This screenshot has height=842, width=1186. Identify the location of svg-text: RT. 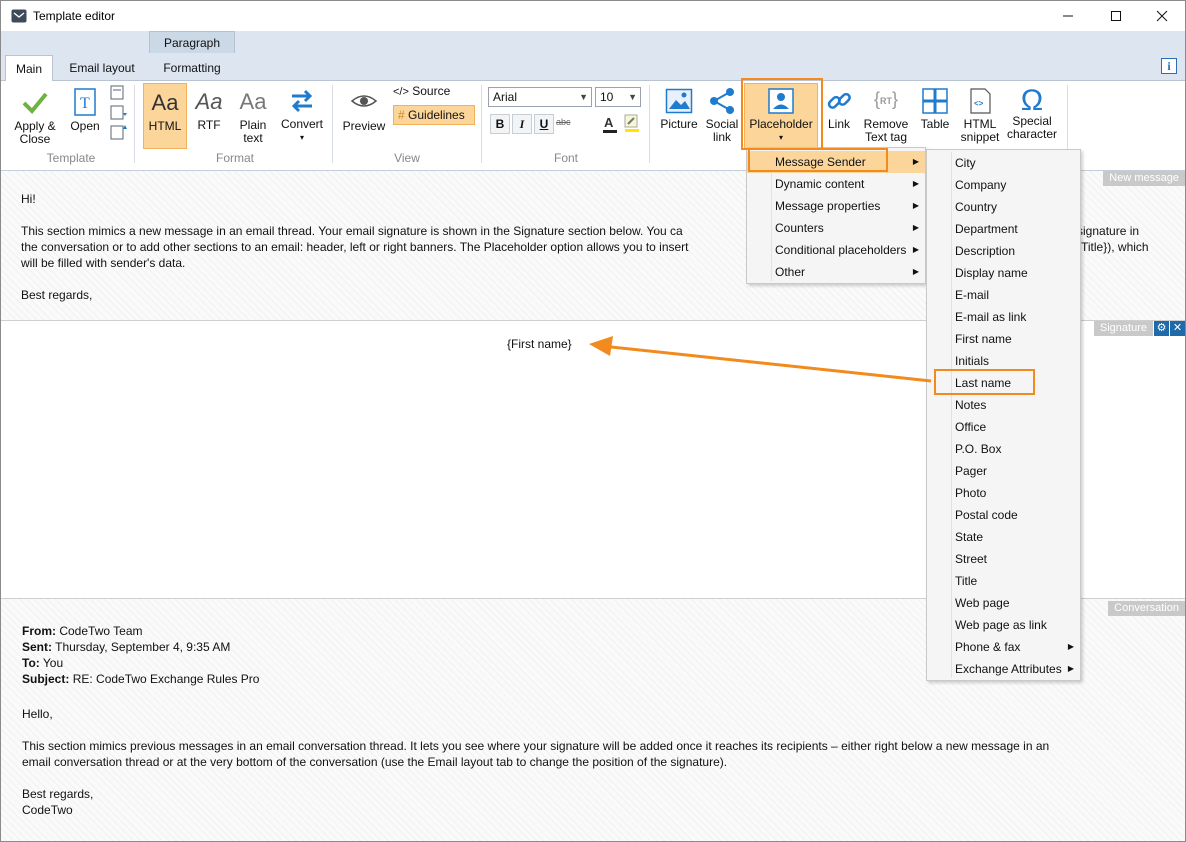
(886, 101).